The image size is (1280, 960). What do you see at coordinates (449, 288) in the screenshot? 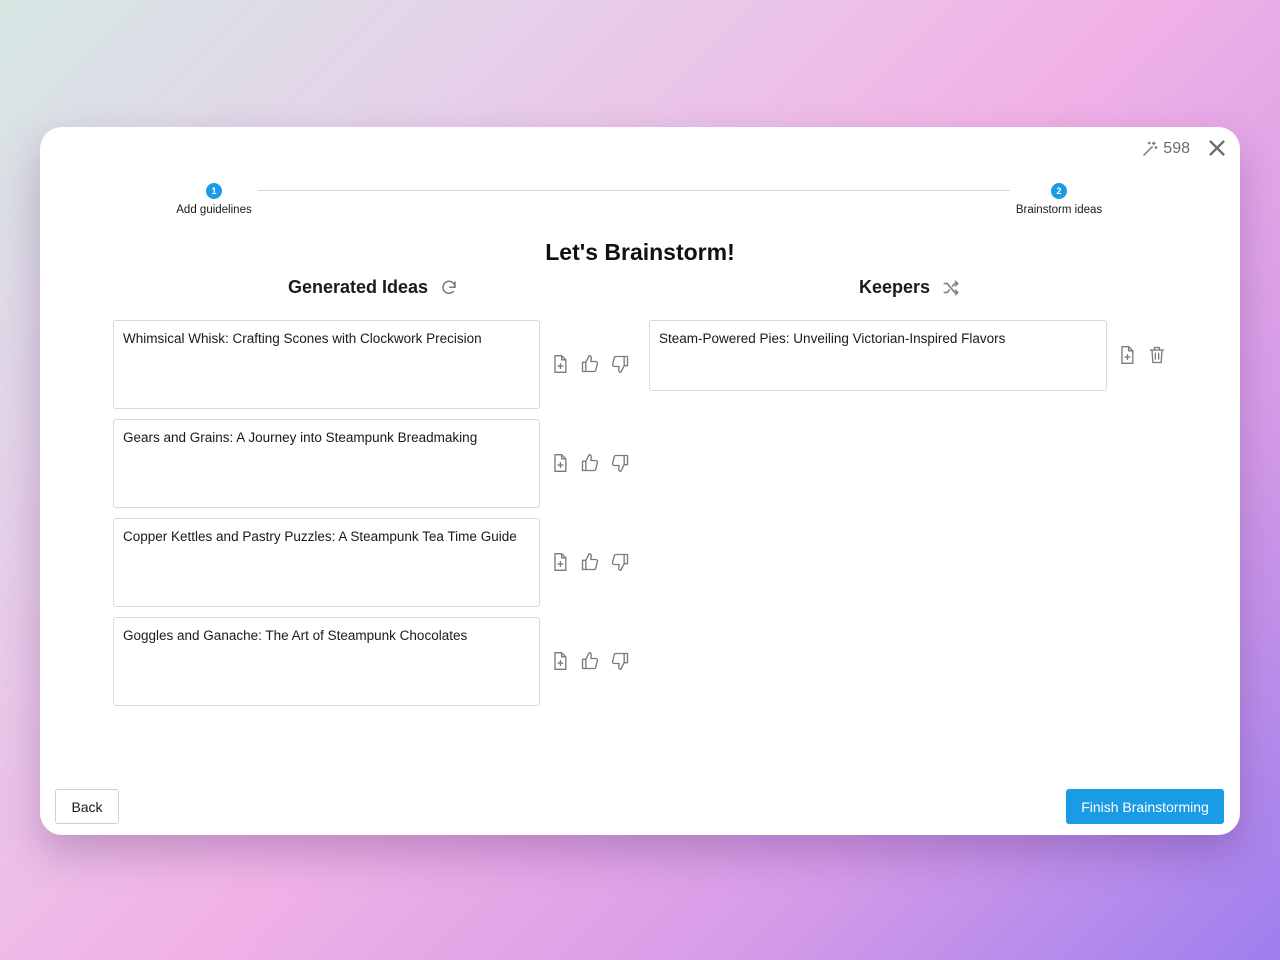
I see `refresh-icon` at bounding box center [449, 288].